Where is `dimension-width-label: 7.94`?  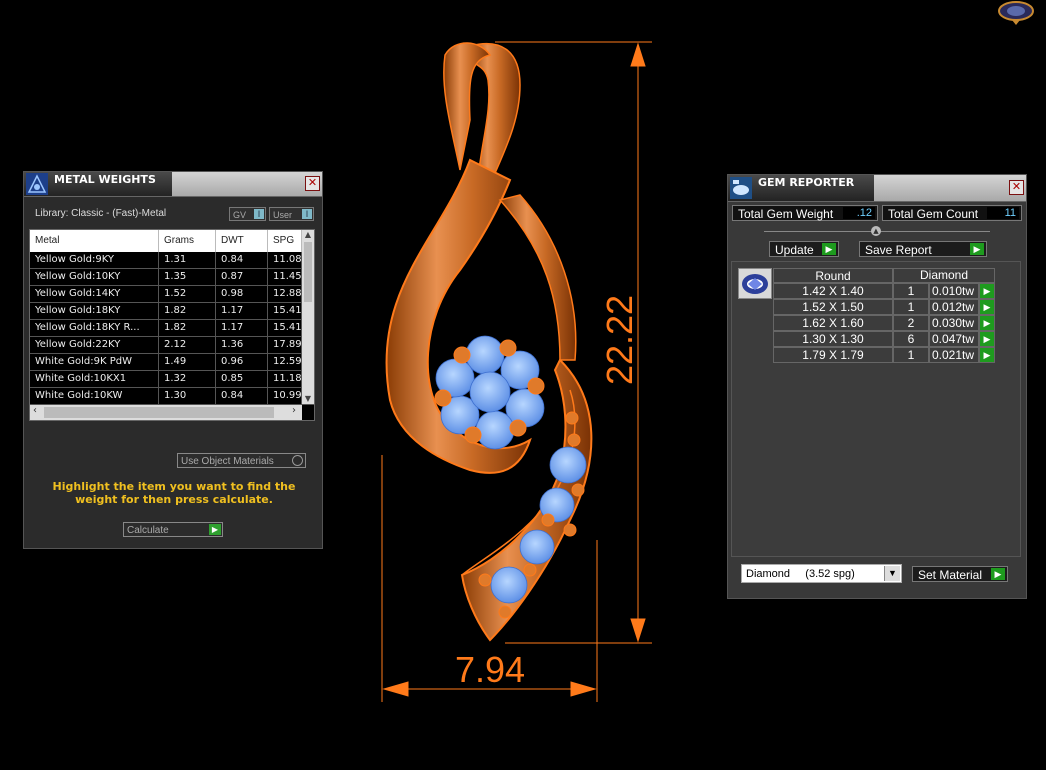 dimension-width-label: 7.94 is located at coordinates (490, 669).